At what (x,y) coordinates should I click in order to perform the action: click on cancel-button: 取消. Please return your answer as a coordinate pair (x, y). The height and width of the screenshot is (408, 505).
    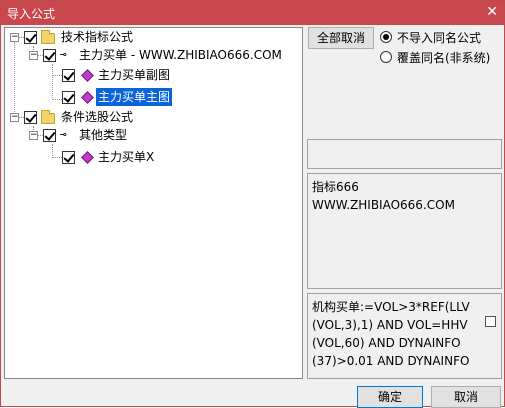
    Looking at the image, I should click on (466, 397).